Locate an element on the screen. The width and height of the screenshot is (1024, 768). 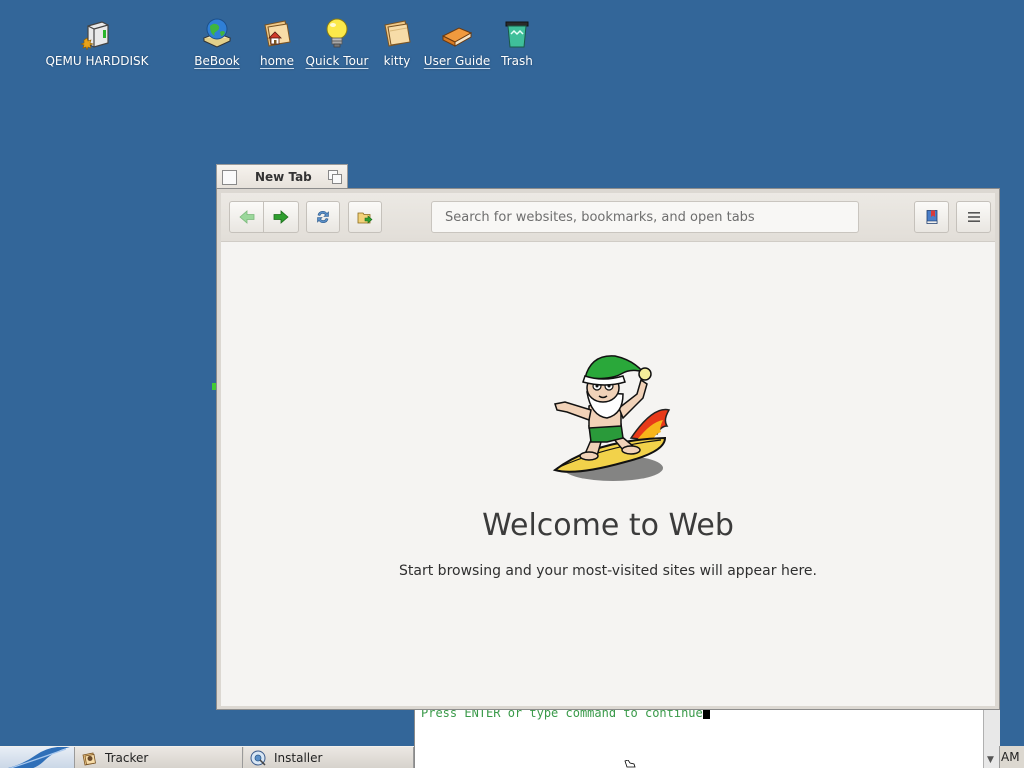
desktop-icon-label: QEMU HARDDISK is located at coordinates (97, 61).